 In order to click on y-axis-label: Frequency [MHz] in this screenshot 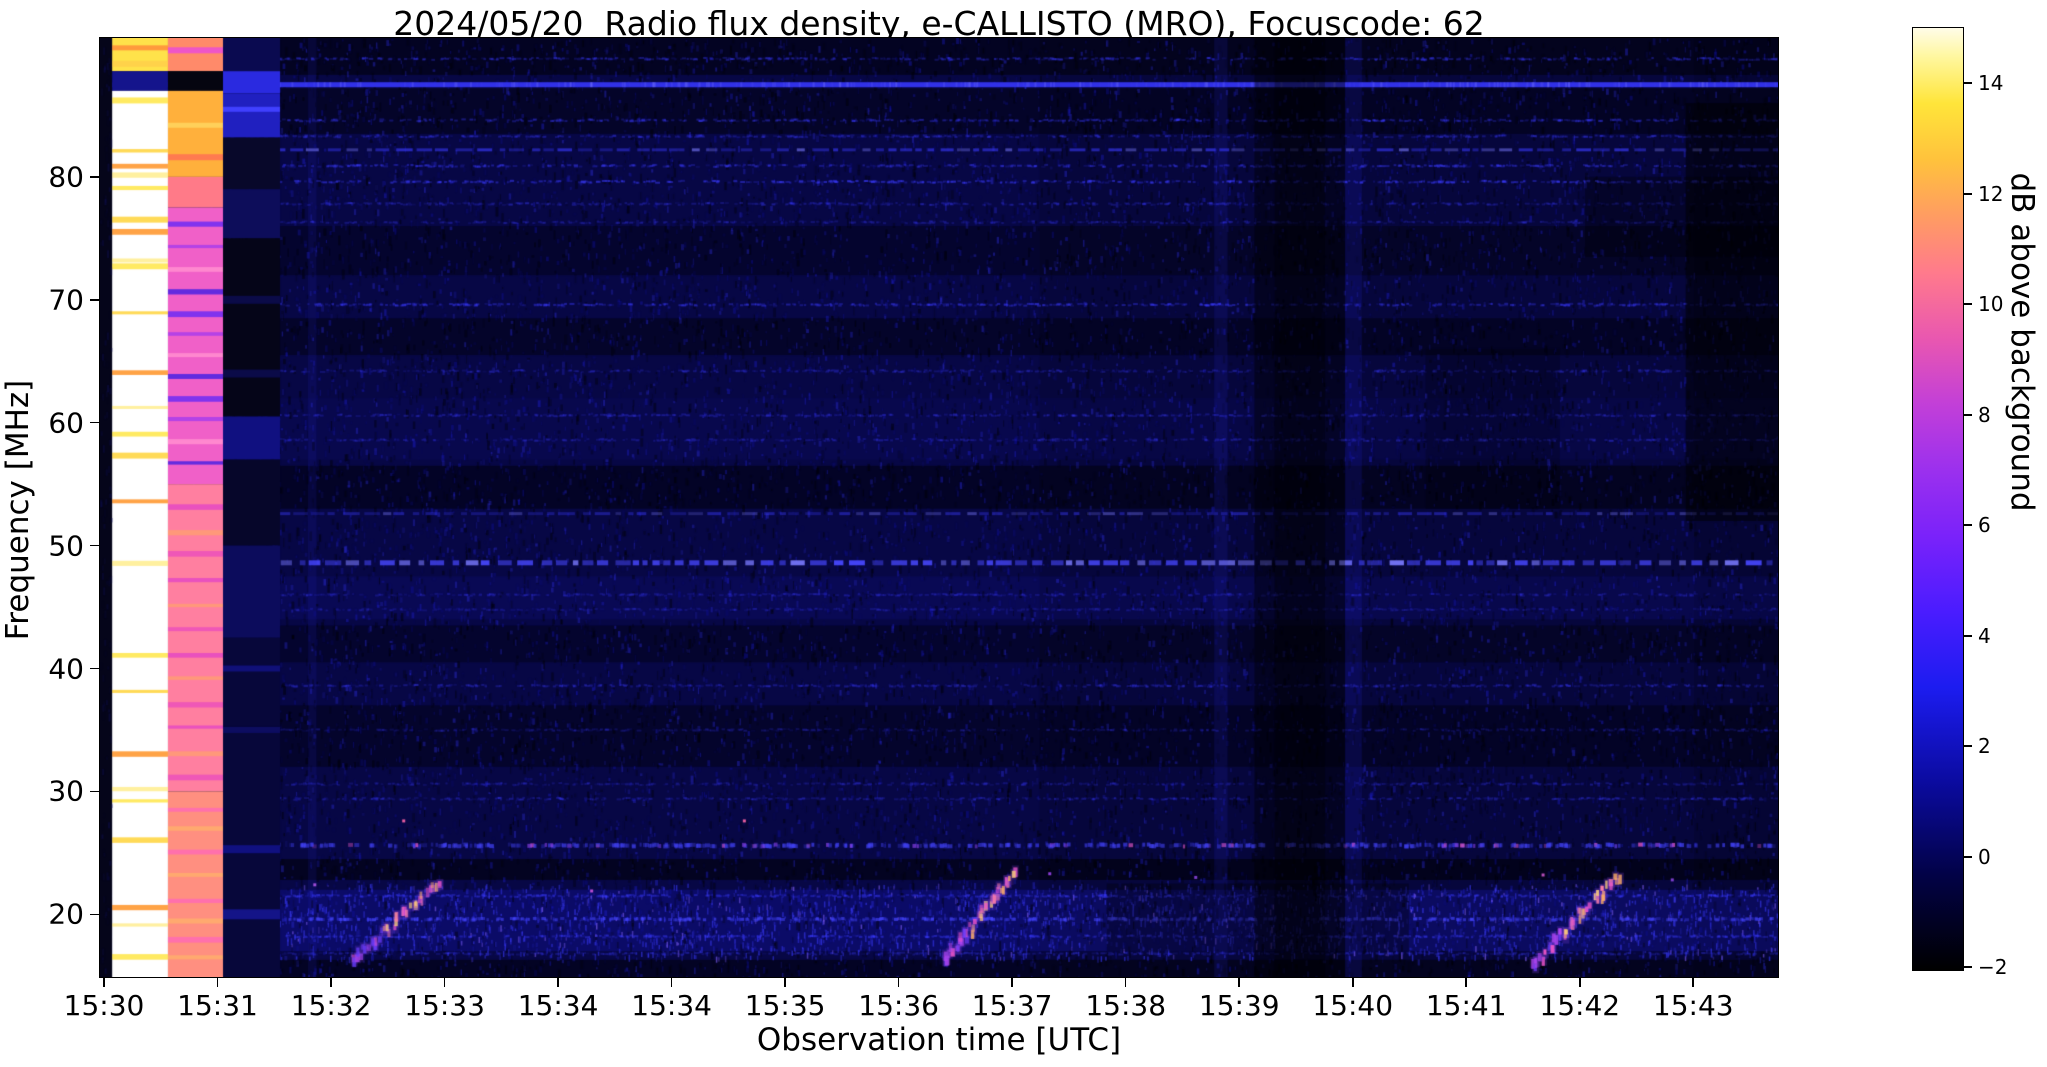, I will do `click(18, 510)`.